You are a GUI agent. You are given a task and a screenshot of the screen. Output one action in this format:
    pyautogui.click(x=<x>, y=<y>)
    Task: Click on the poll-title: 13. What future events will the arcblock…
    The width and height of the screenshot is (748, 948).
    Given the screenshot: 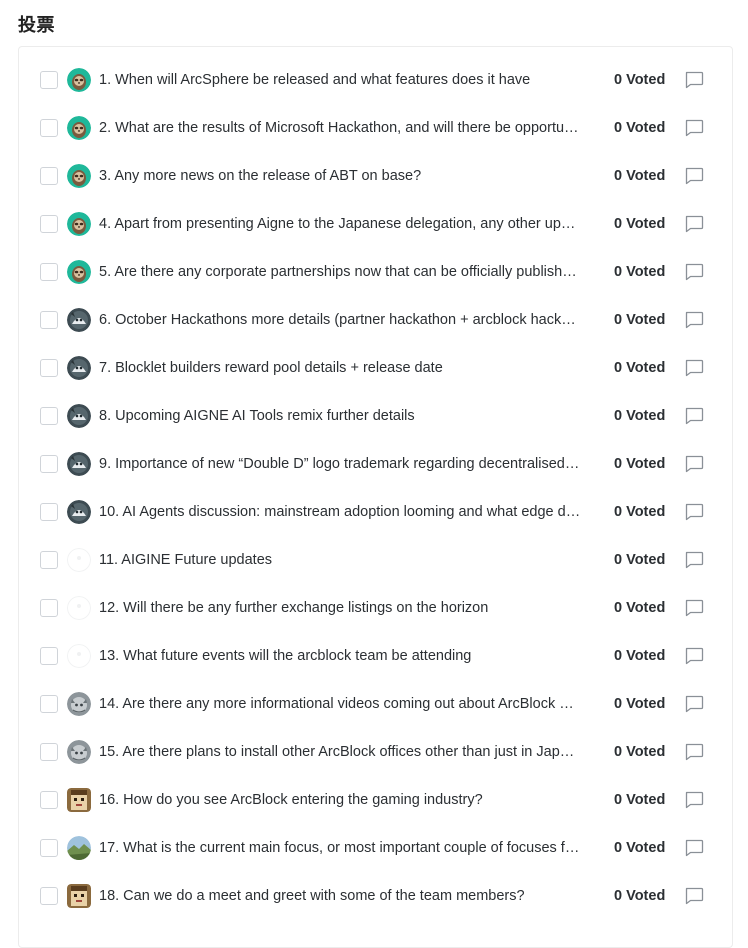 What is the action you would take?
    pyautogui.click(x=340, y=656)
    